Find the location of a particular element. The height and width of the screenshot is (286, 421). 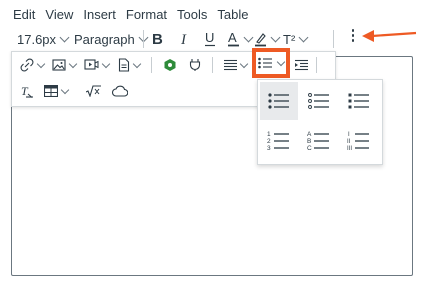

bullet-list-icon is located at coordinates (265, 63).